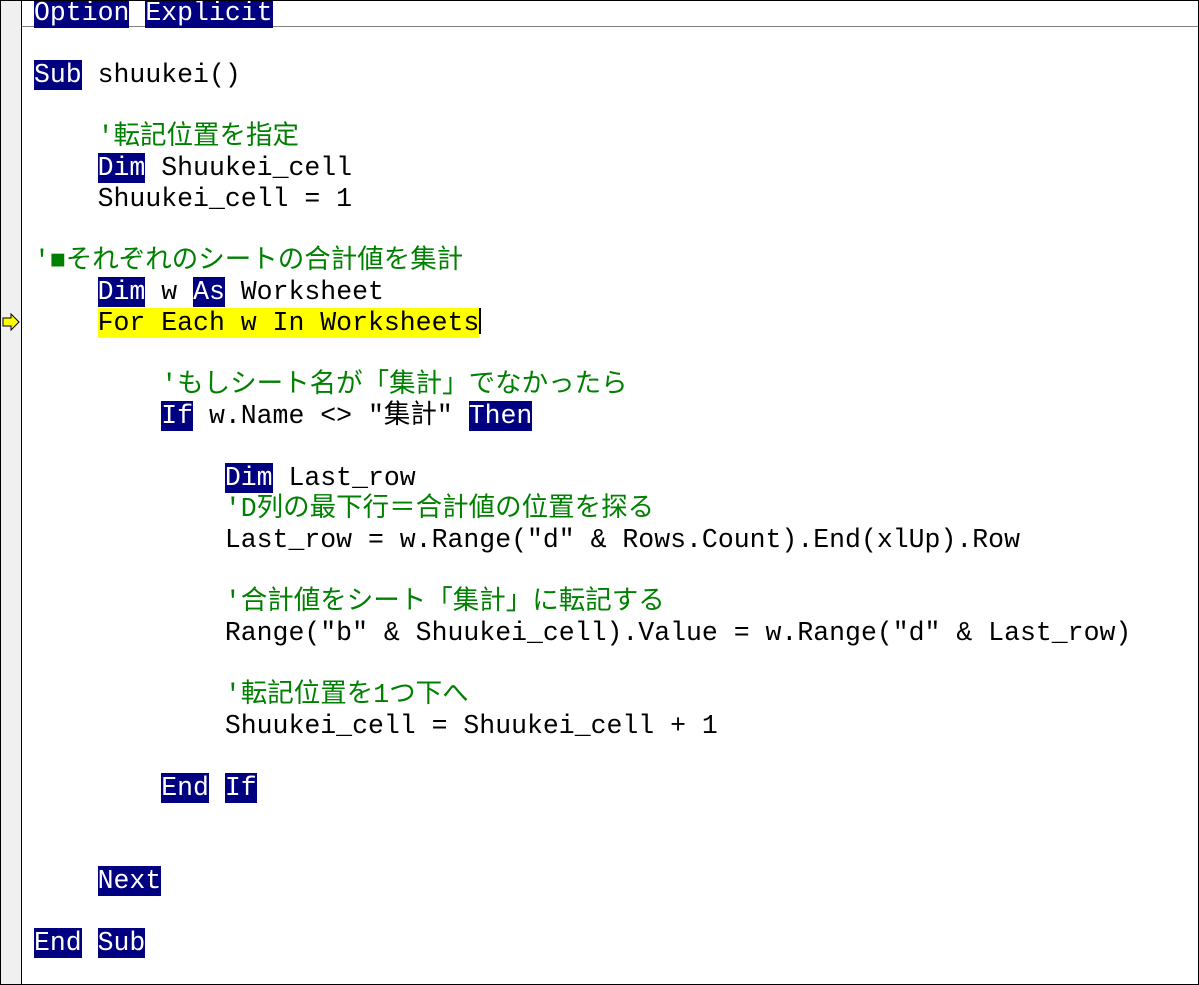 Image resolution: width=1199 pixels, height=985 pixels. I want to click on code-token: Shuukei_cell = Shuukei_cell + 1, so click(471, 726).